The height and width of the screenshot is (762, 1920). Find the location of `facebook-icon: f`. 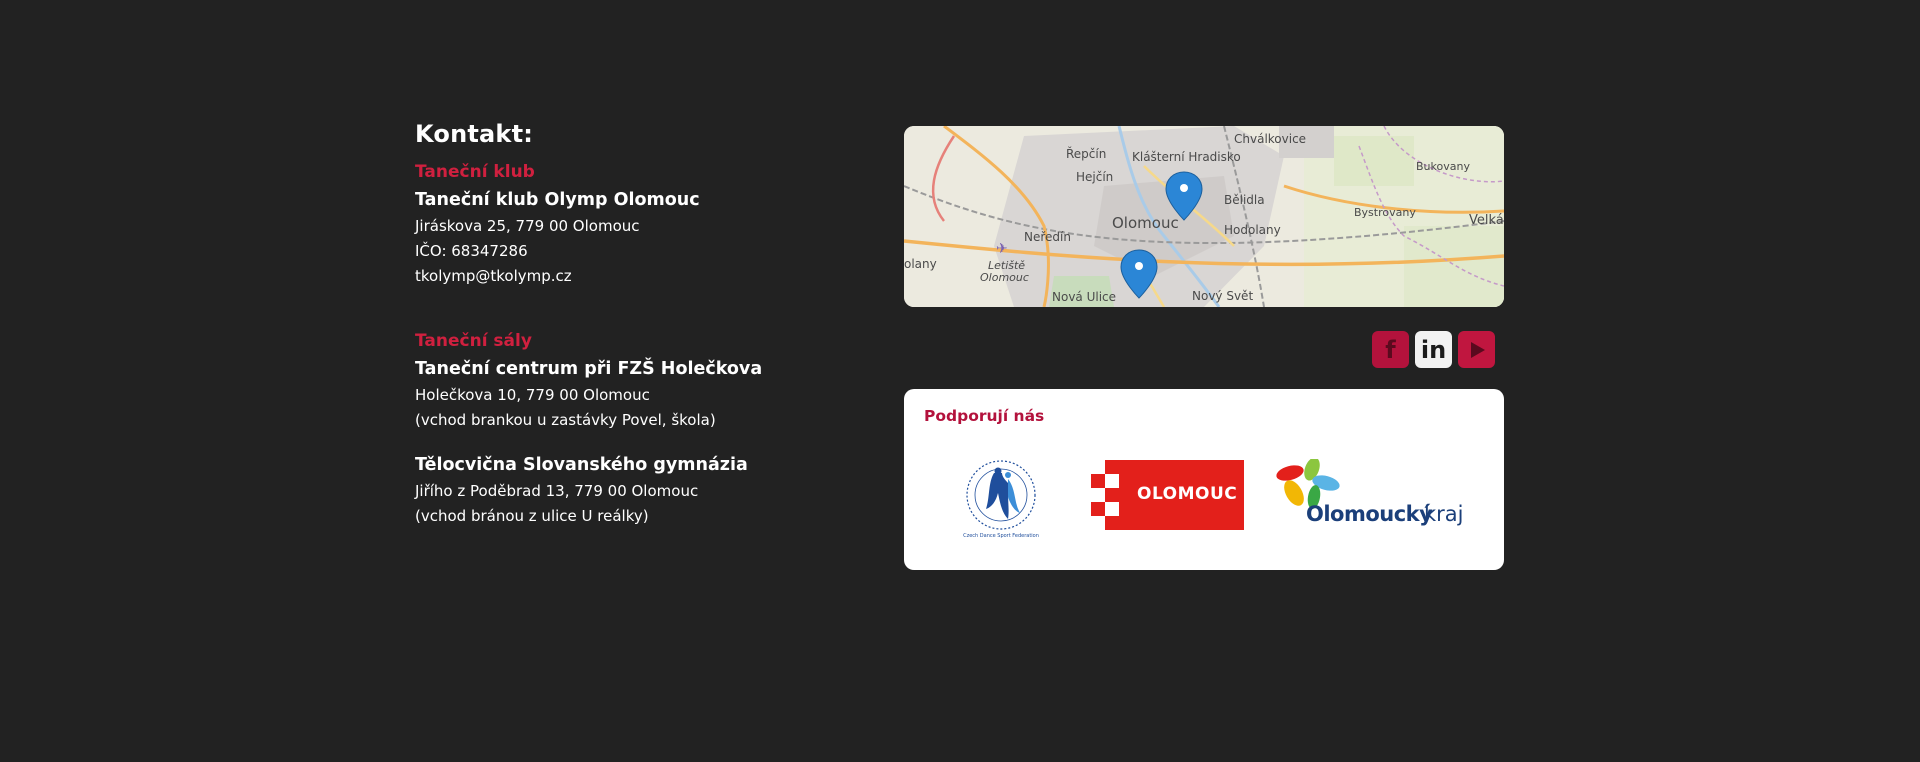

facebook-icon: f is located at coordinates (1390, 349).